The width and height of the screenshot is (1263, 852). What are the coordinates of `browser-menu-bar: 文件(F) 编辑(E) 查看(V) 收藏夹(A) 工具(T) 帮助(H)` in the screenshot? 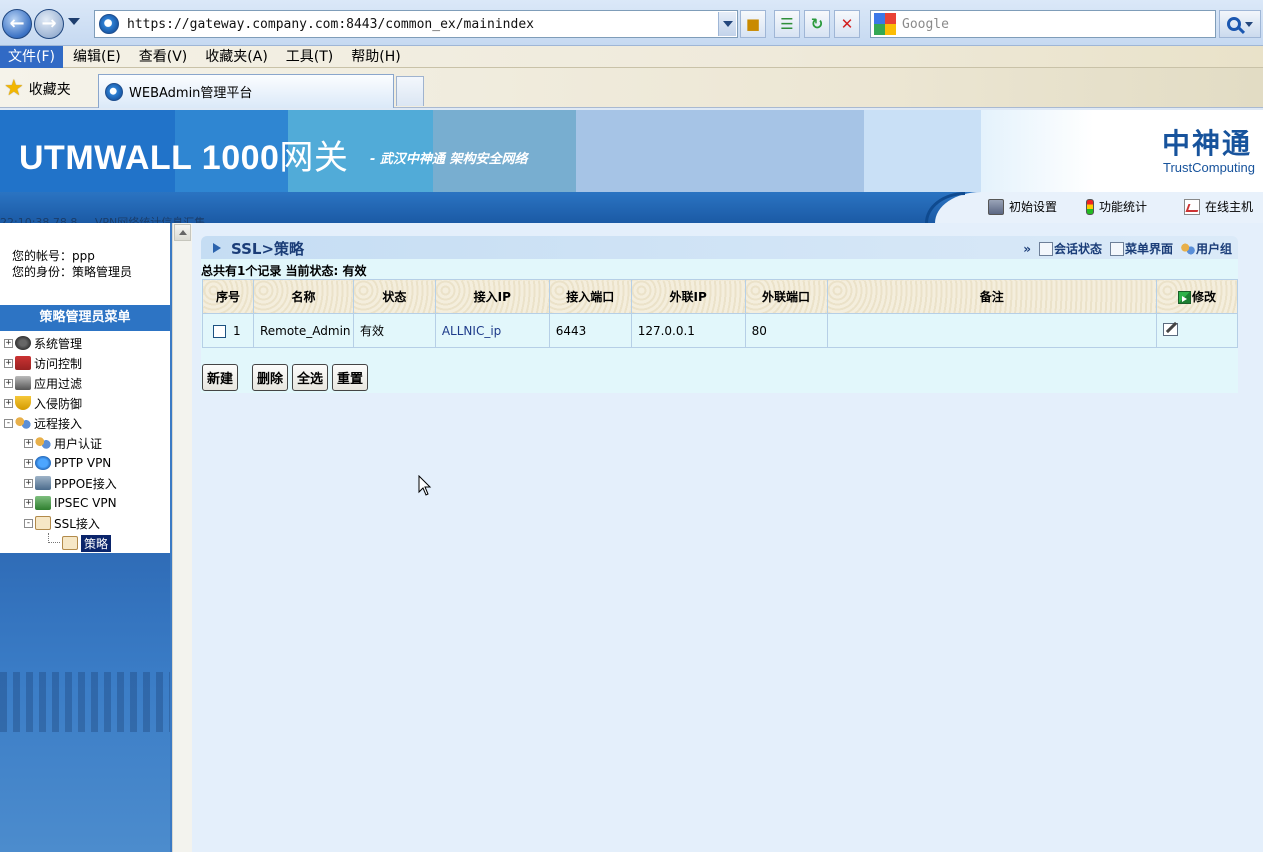 It's located at (631, 57).